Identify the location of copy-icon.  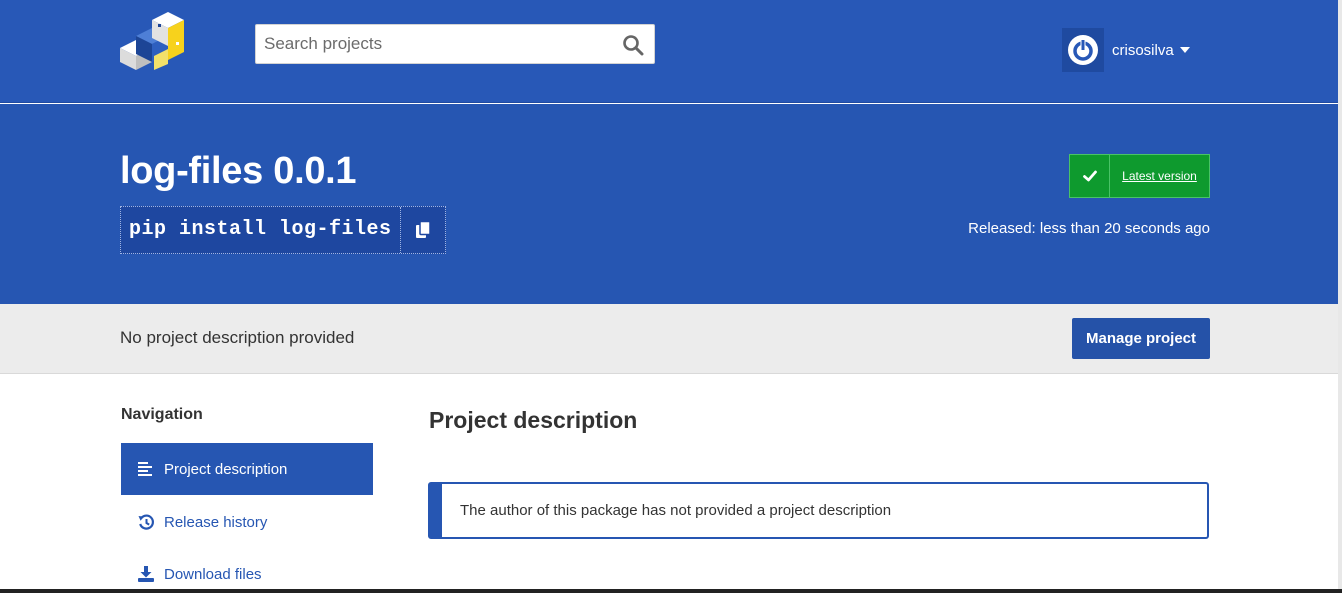
(423, 229).